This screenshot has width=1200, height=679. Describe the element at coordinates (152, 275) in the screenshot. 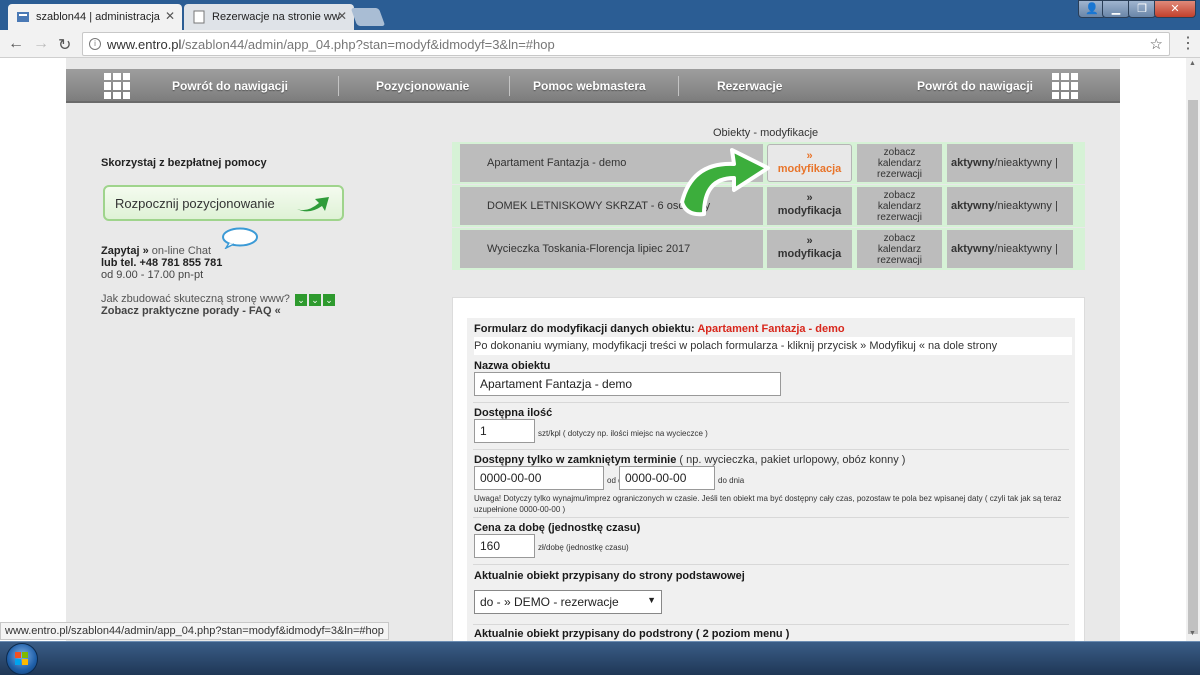

I see `hours-line: od 9.00 - 17.00 pn-pt` at that location.